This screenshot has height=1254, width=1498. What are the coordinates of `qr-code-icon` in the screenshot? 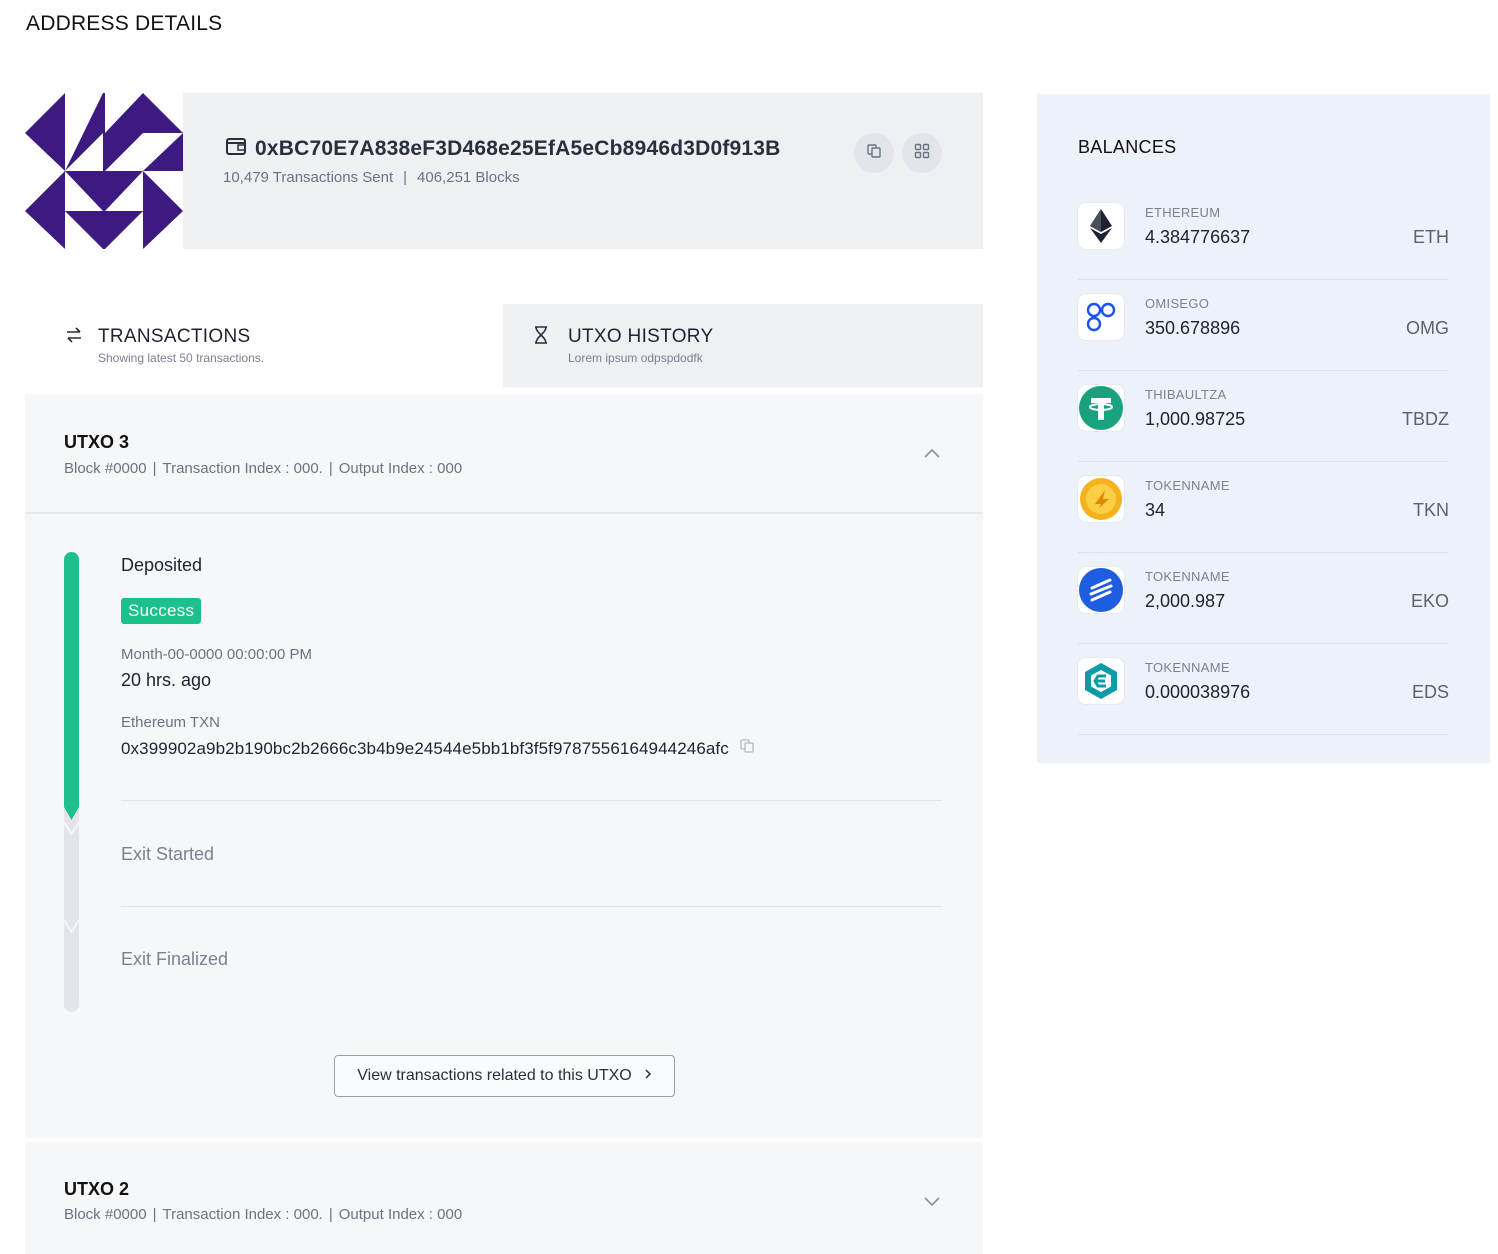 It's located at (922, 153).